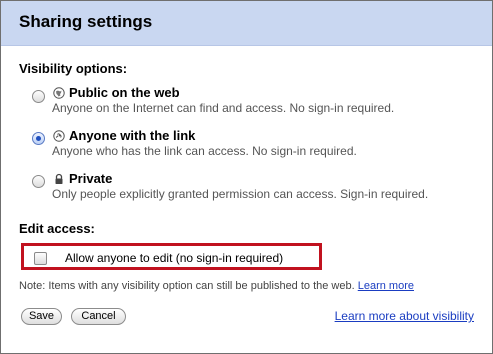 This screenshot has height=354, width=493. What do you see at coordinates (59, 178) in the screenshot?
I see `lock-icon` at bounding box center [59, 178].